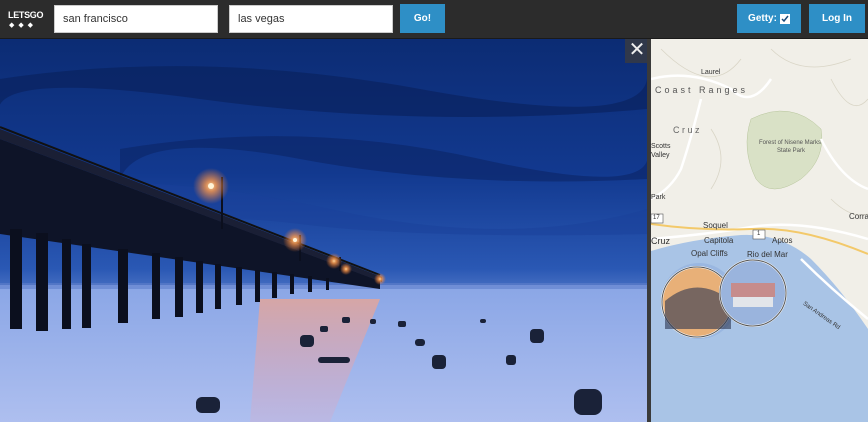 This screenshot has width=868, height=422. I want to click on login-button: Log In, so click(837, 18).